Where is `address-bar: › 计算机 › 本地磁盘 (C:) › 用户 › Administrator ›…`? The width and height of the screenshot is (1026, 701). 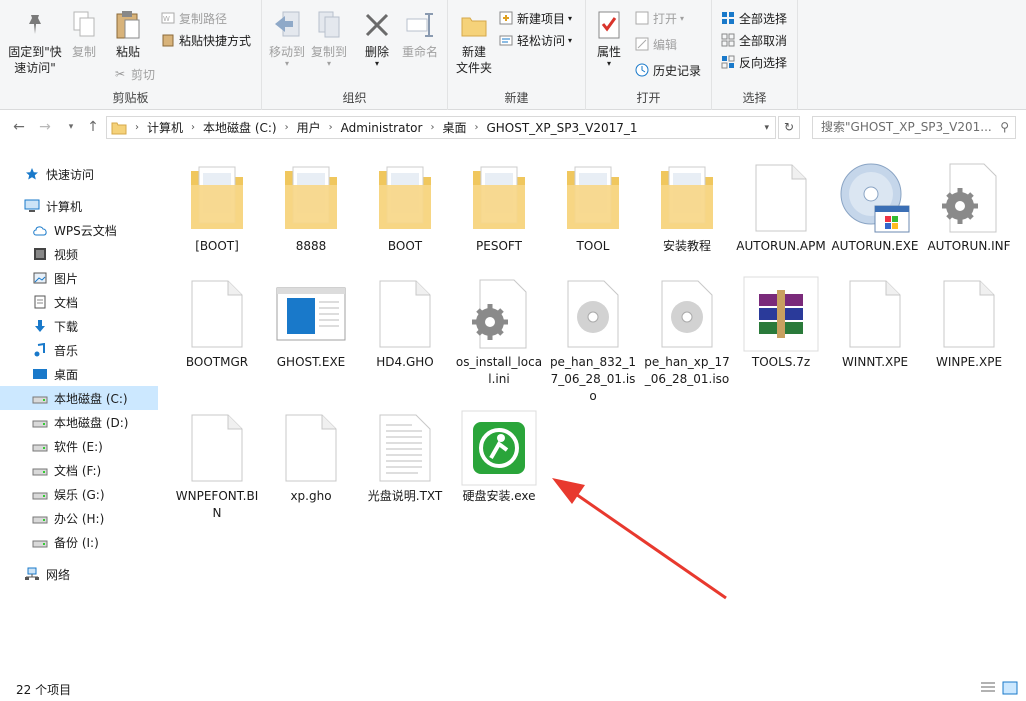 address-bar: › 计算机 › 本地磁盘 (C:) › 用户 › Administrator ›… is located at coordinates (441, 127).